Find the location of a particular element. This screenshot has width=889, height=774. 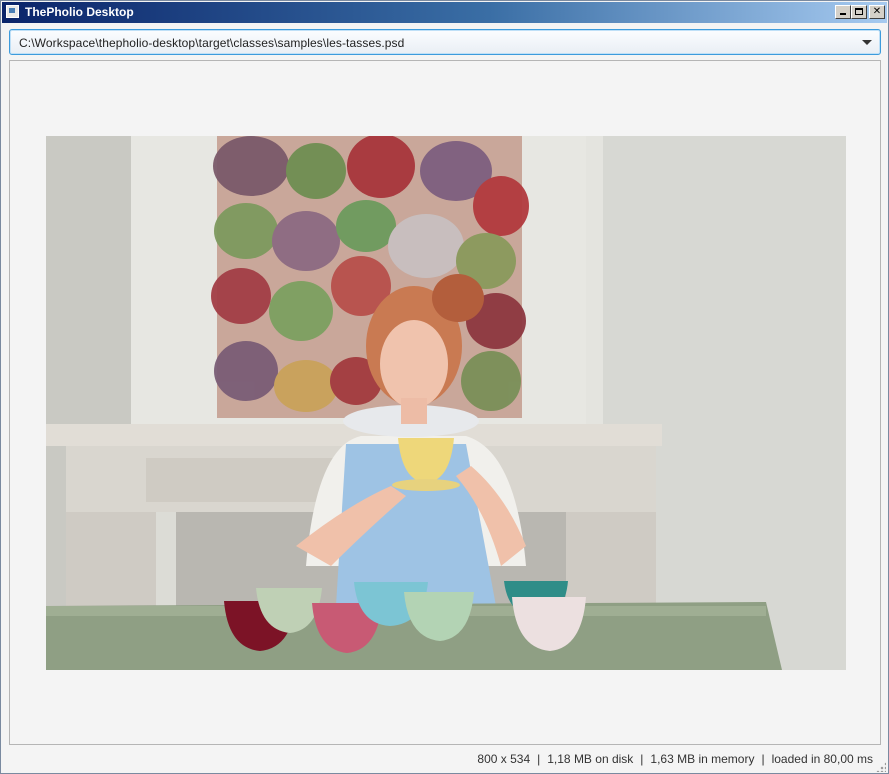

close-icon: ✕ is located at coordinates (877, 11).